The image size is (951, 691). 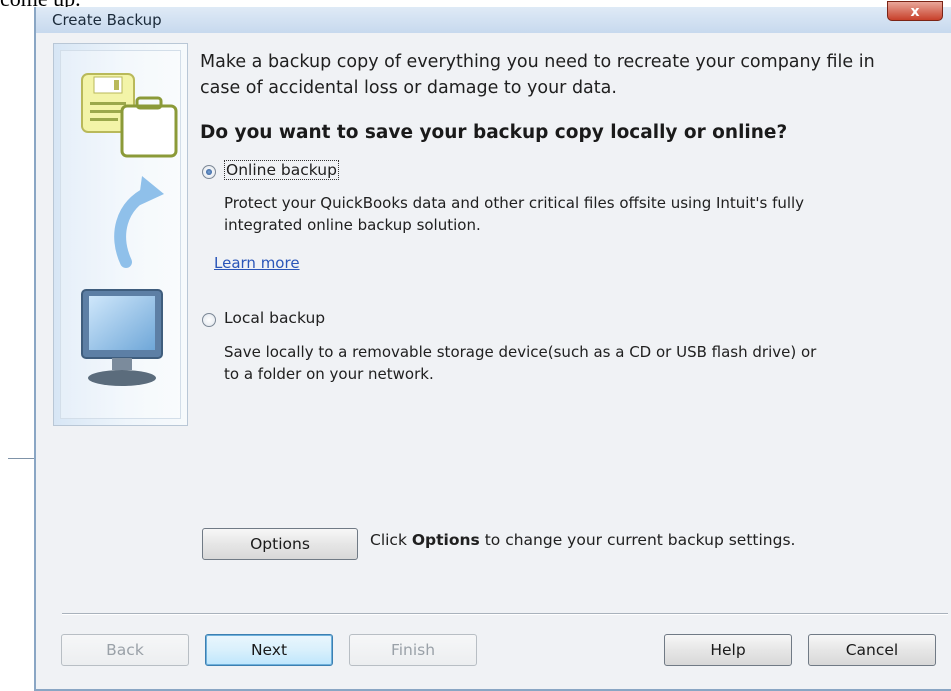 What do you see at coordinates (125, 650) in the screenshot?
I see `back-button: Back` at bounding box center [125, 650].